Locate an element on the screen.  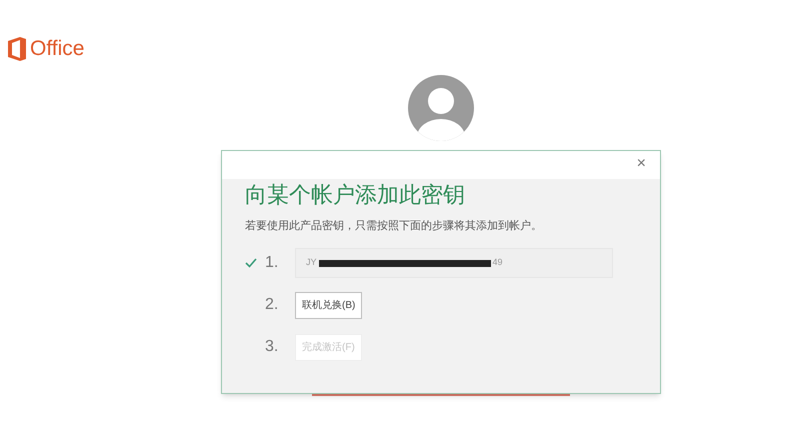
dialog-description: 若要使用此产品密钥，只需按照下面的步骤将其添加到帐户。 is located at coordinates (394, 226).